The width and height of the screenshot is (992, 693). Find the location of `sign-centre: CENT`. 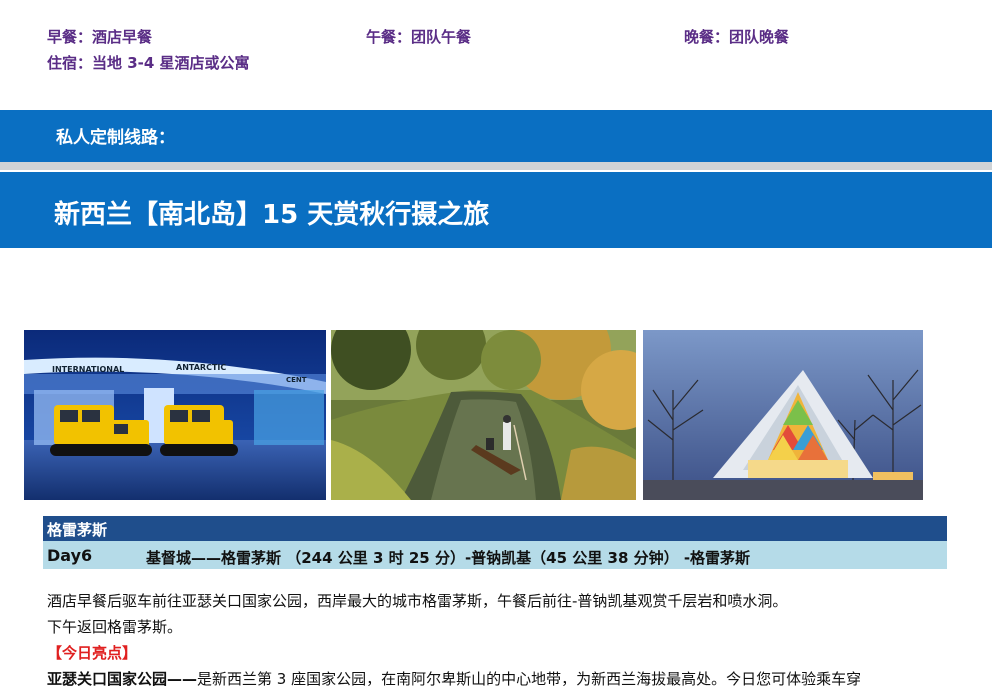

sign-centre: CENT is located at coordinates (296, 380).